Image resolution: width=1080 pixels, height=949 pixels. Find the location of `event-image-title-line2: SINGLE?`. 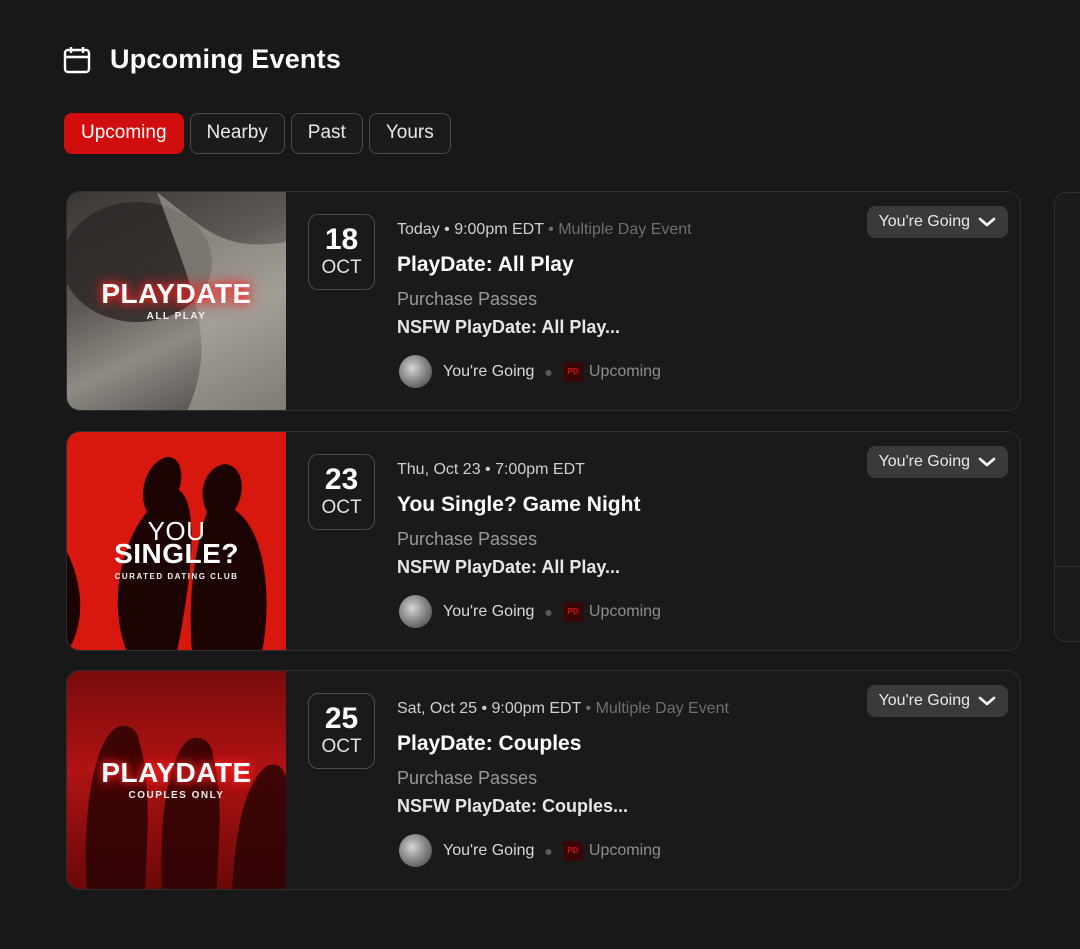

event-image-title-line2: SINGLE? is located at coordinates (176, 553).